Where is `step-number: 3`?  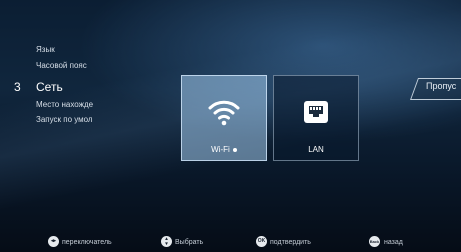
step-number: 3 is located at coordinates (17, 87).